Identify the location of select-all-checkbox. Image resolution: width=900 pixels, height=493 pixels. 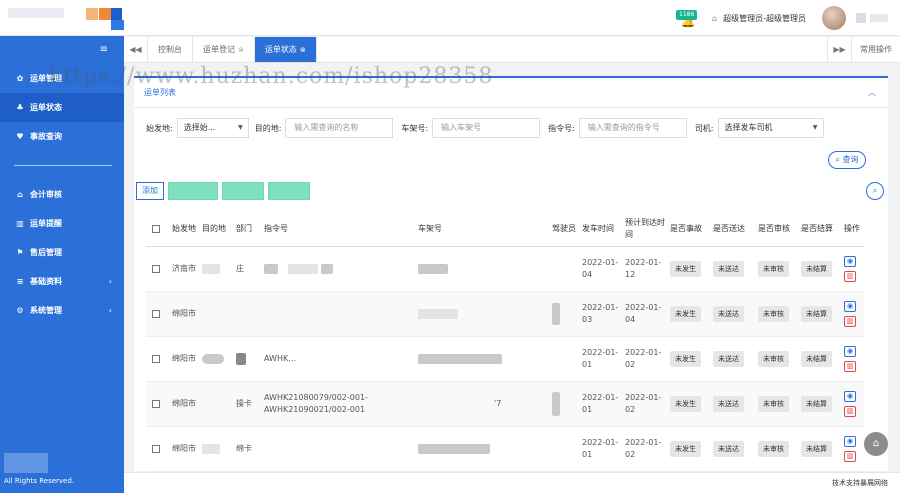
(158, 228).